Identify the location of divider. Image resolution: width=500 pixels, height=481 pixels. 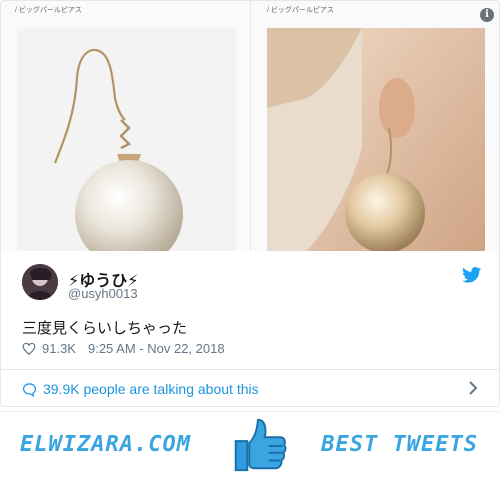
(250, 369).